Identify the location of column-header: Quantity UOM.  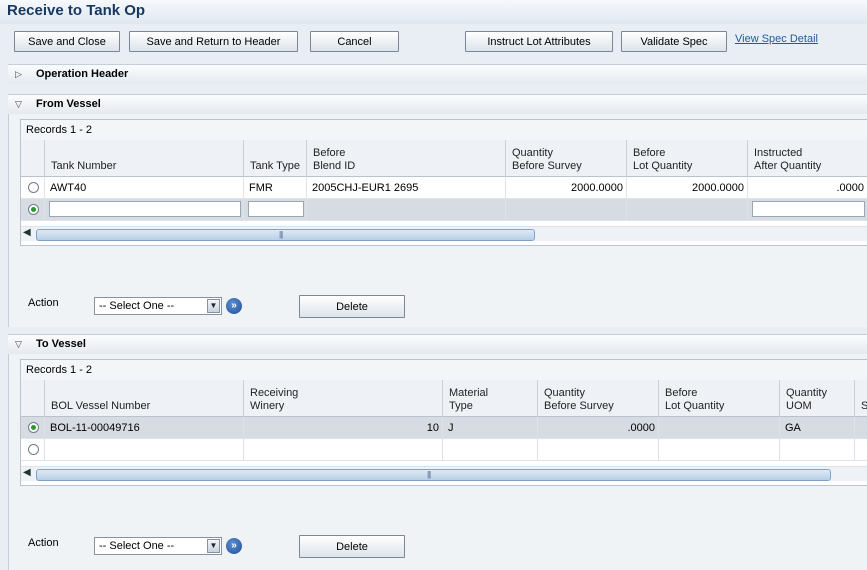
(817, 398).